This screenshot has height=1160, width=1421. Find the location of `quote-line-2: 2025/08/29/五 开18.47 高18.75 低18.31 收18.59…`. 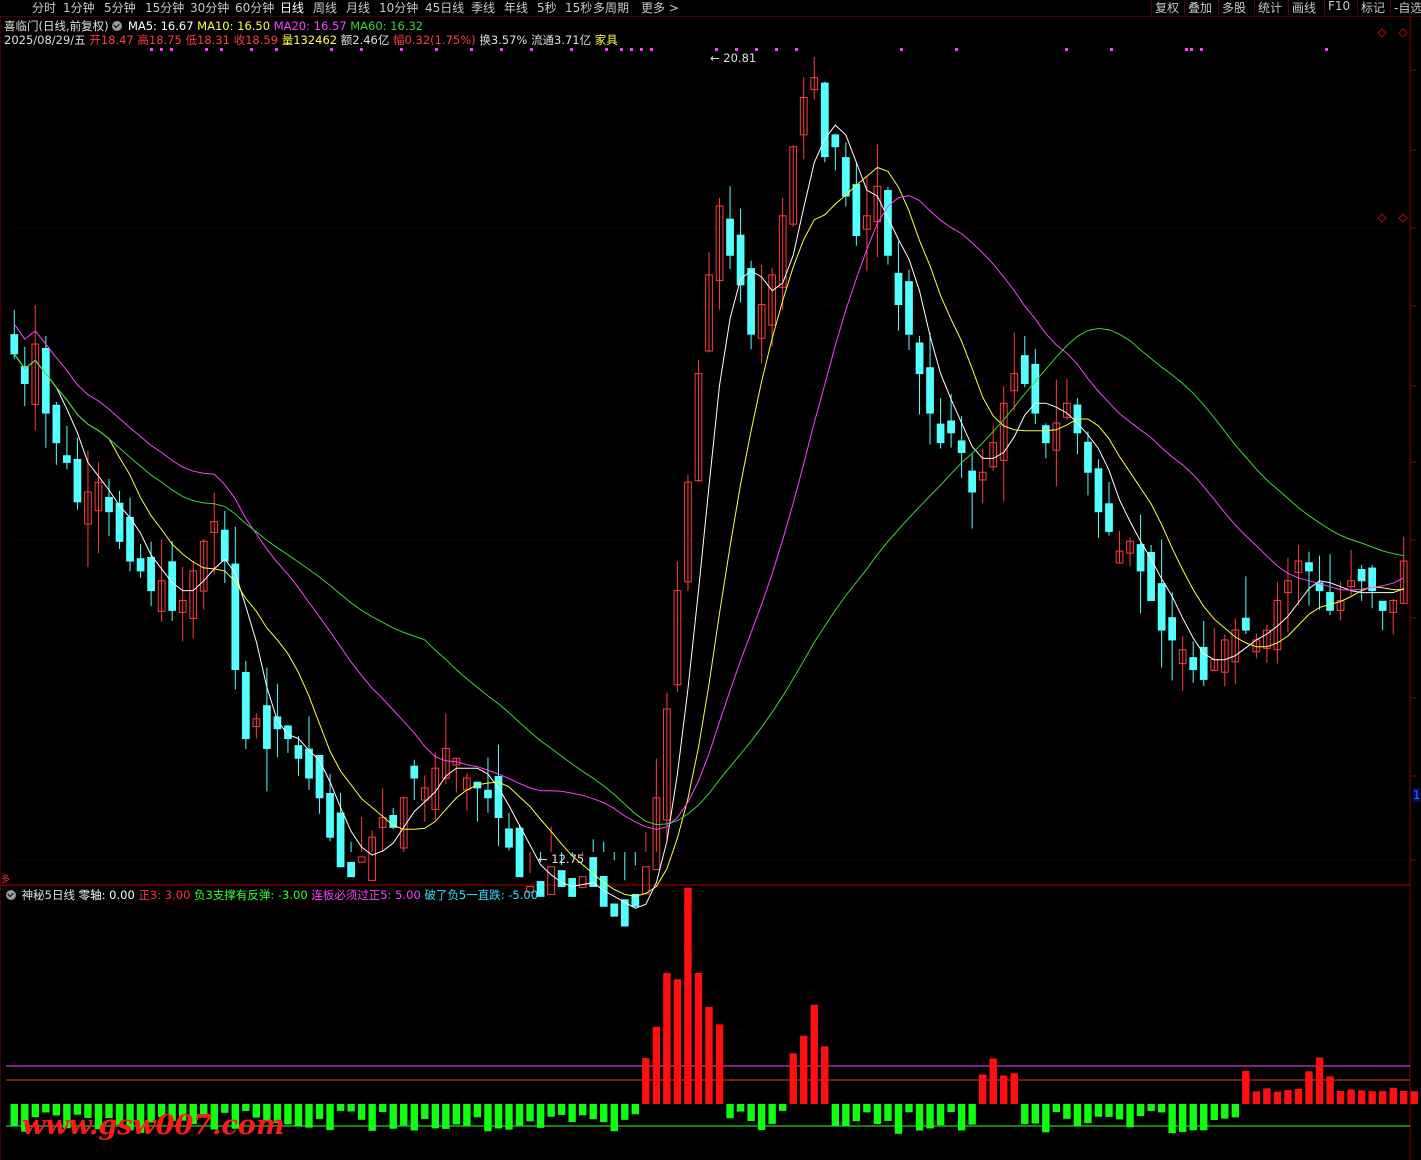

quote-line-2: 2025/08/29/五 开18.47 高18.75 低18.31 收18.59… is located at coordinates (311, 40).